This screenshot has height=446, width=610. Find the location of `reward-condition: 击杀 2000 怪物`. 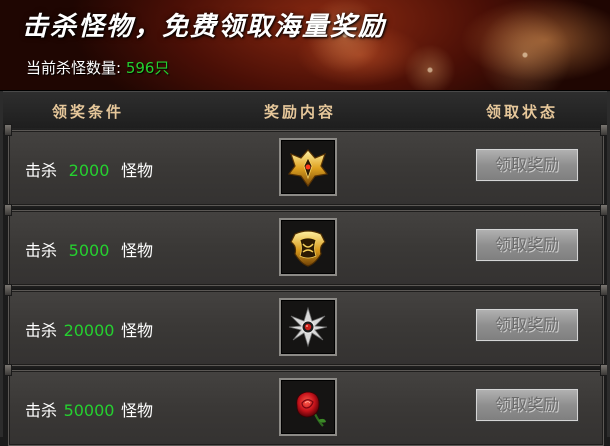

reward-condition: 击杀 2000 怪物 is located at coordinates (89, 169).